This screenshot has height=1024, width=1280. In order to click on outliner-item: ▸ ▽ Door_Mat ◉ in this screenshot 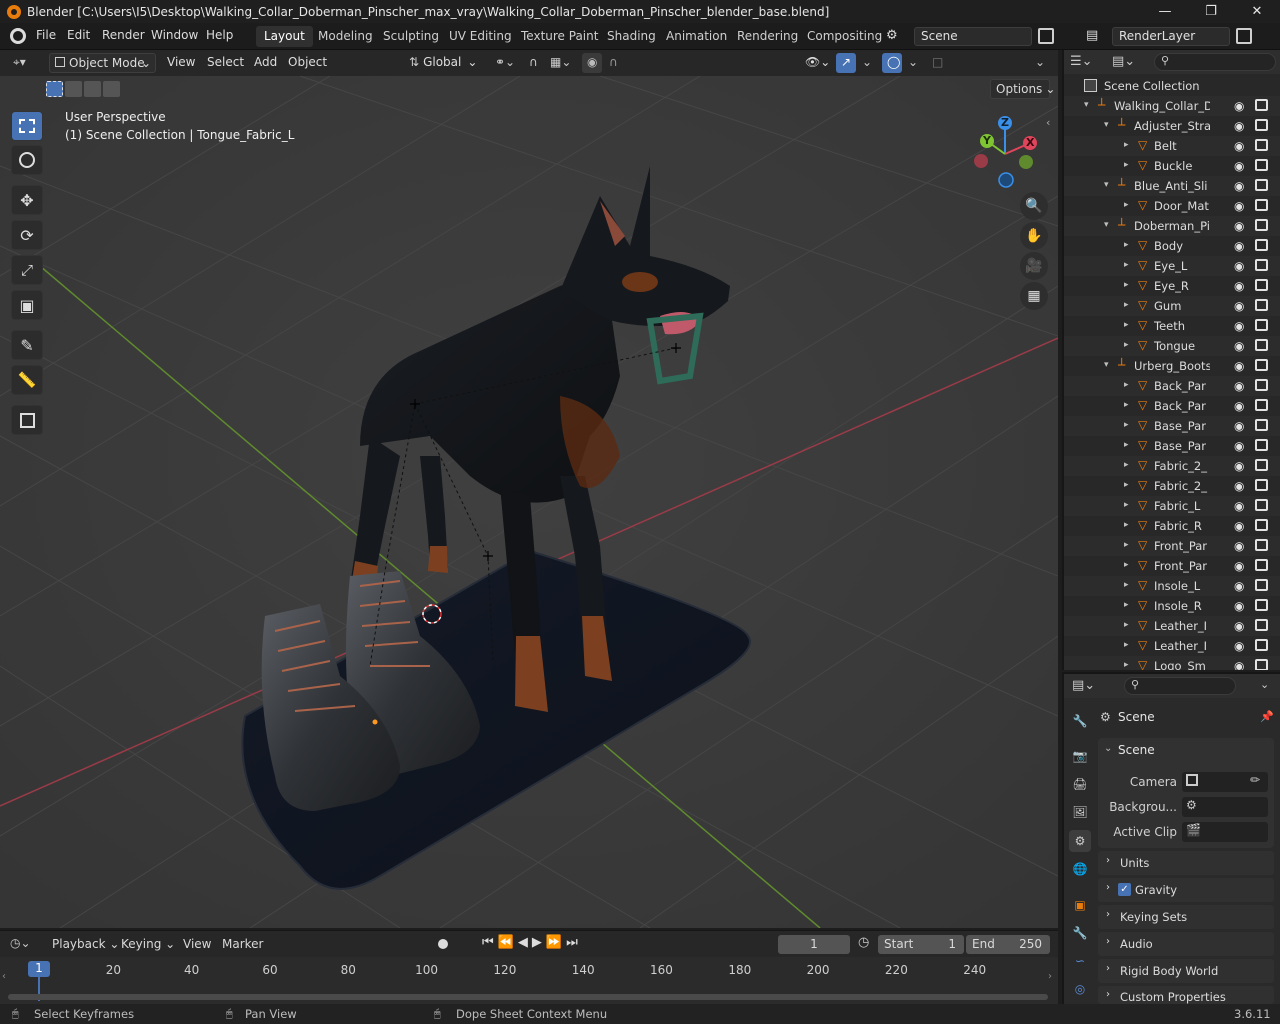, I will do `click(1172, 206)`.